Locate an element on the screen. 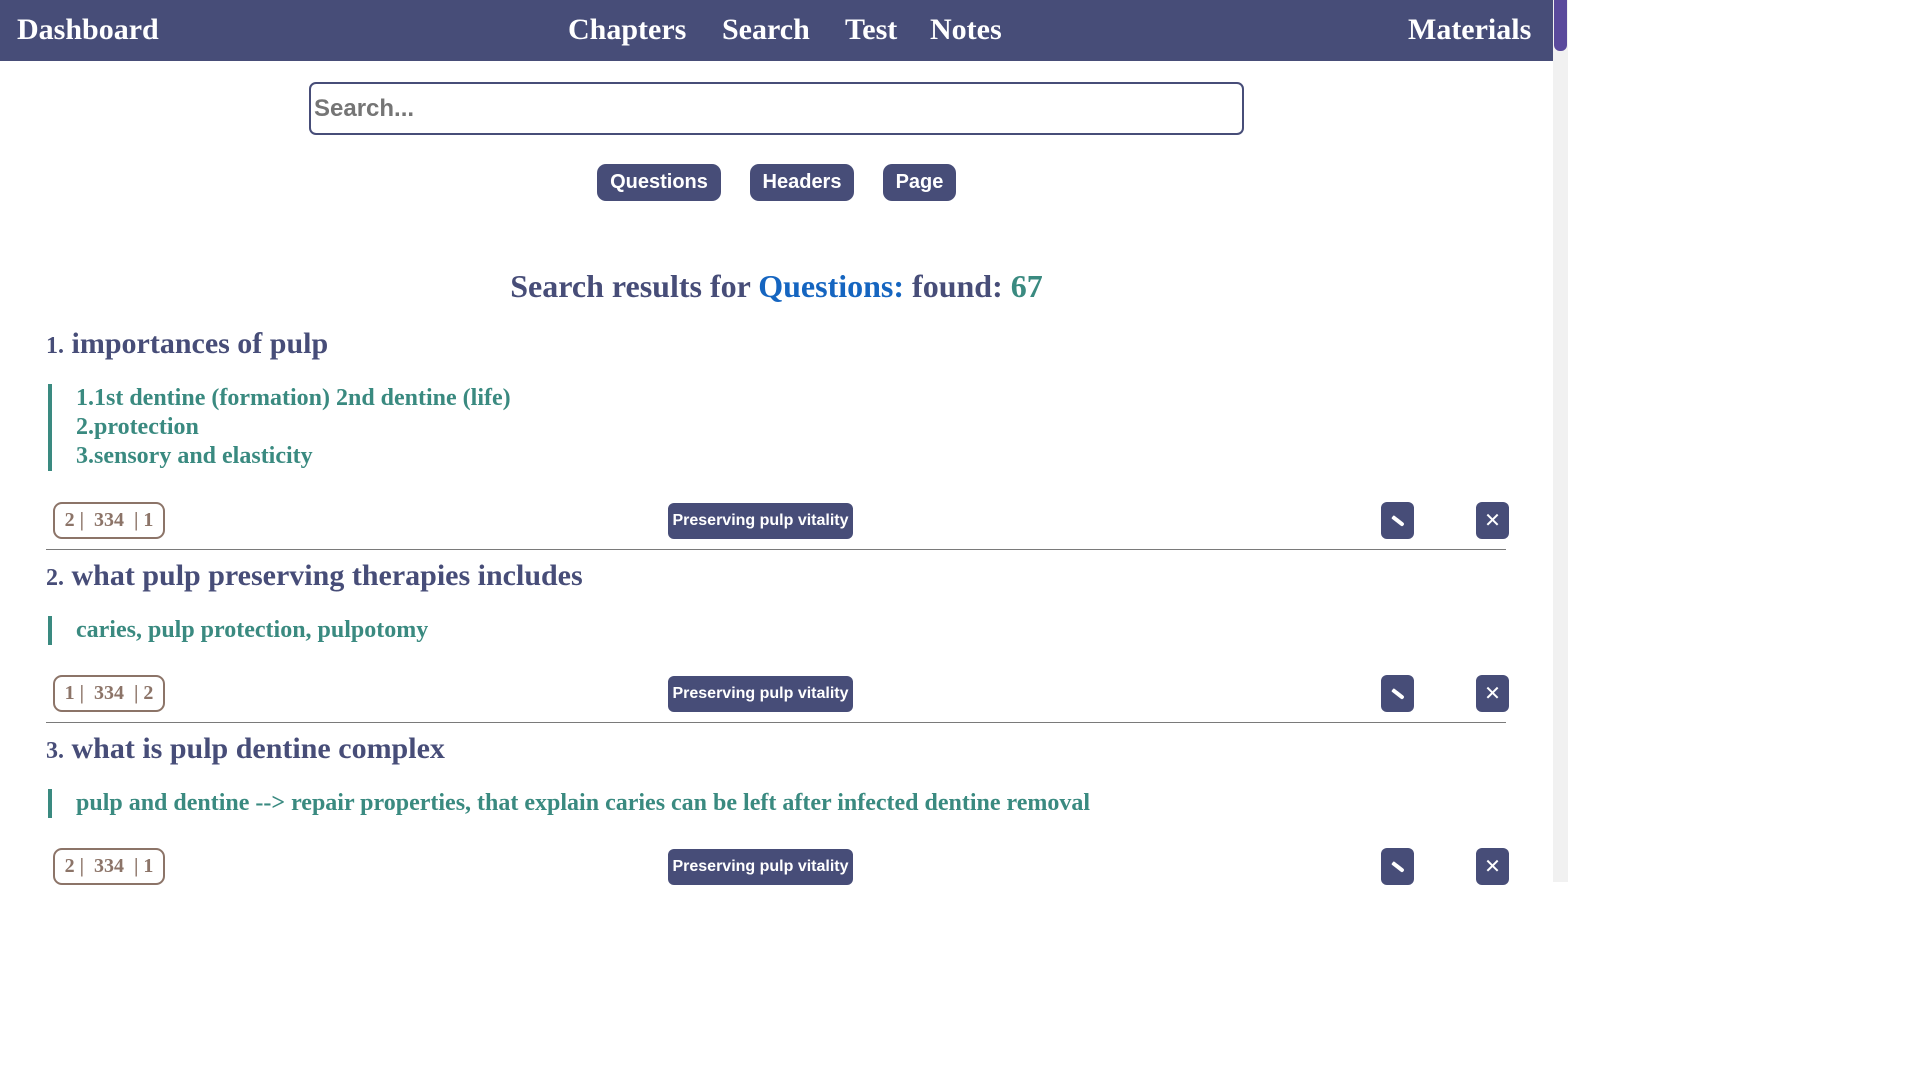 Image resolution: width=1920 pixels, height=1080 pixels. question-answer: caries, pulp protection, pulpotomy is located at coordinates (238, 630).